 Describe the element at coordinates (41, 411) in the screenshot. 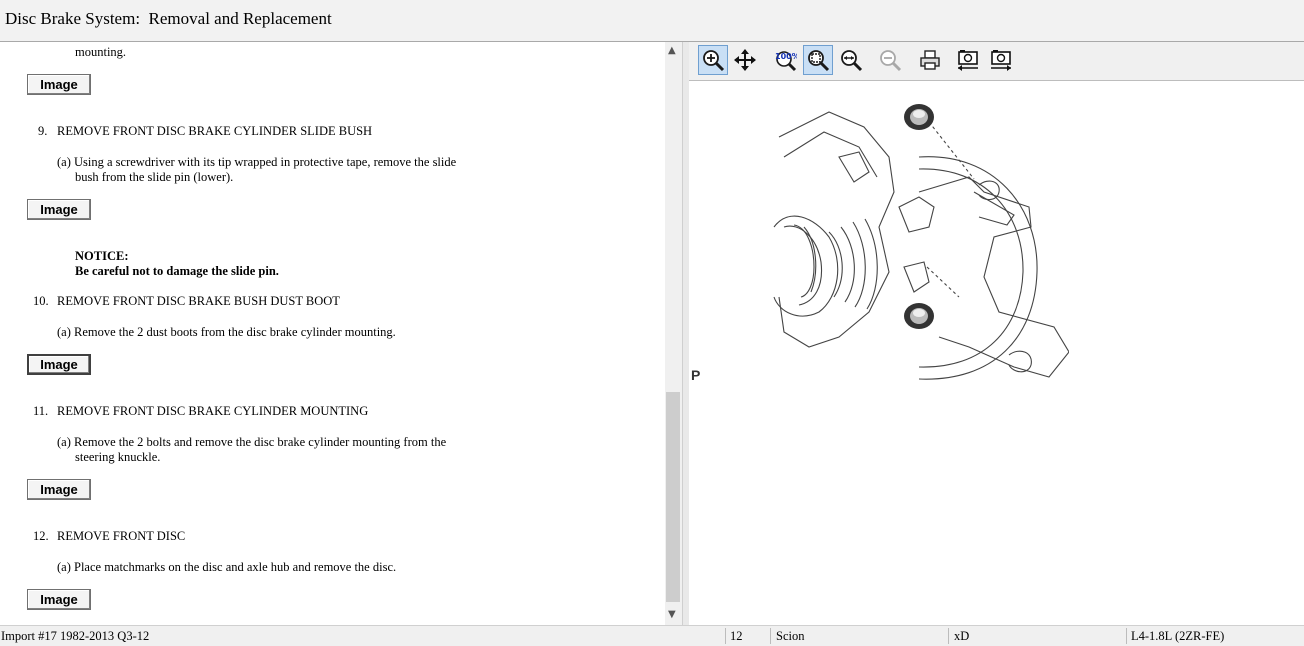

I see `step-number: 11.` at that location.